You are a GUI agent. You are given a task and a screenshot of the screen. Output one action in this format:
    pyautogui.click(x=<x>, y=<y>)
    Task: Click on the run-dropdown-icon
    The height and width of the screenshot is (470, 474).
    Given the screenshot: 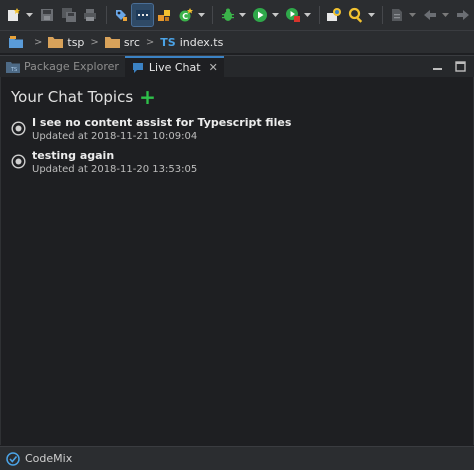 What is the action you would take?
    pyautogui.click(x=275, y=15)
    